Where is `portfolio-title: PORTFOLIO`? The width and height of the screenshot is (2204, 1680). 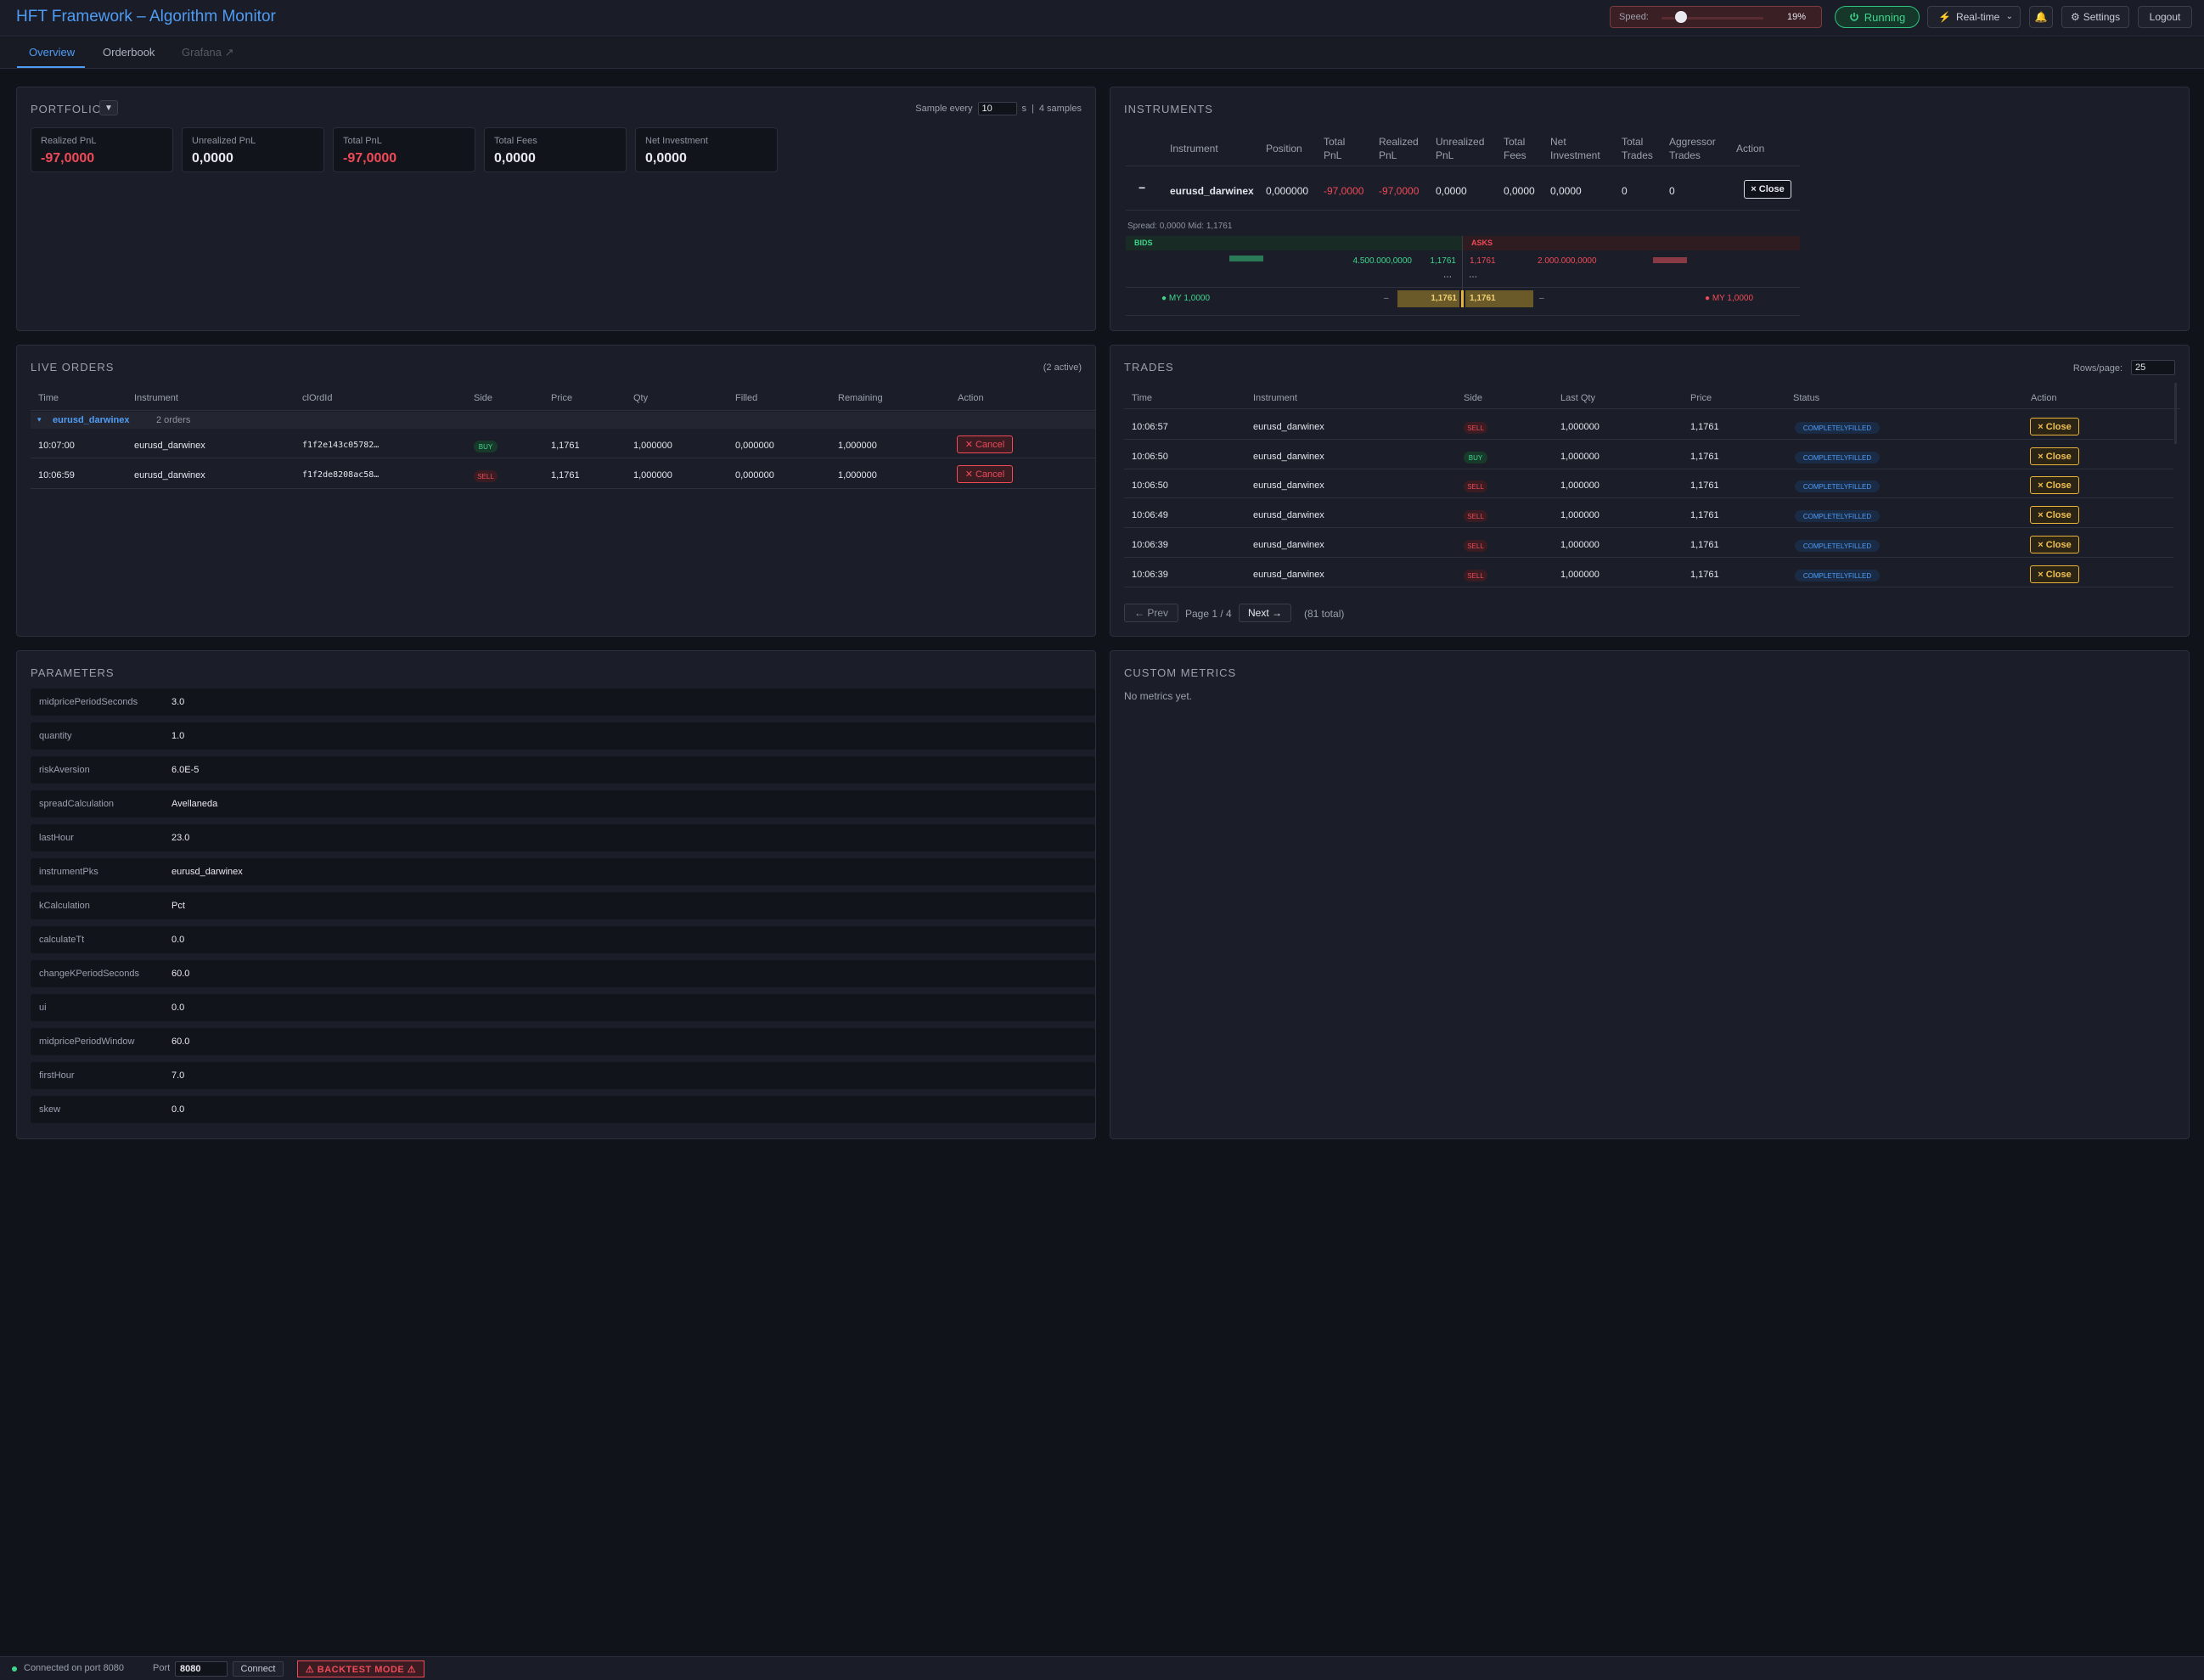
portfolio-title: PORTFOLIO is located at coordinates (66, 109).